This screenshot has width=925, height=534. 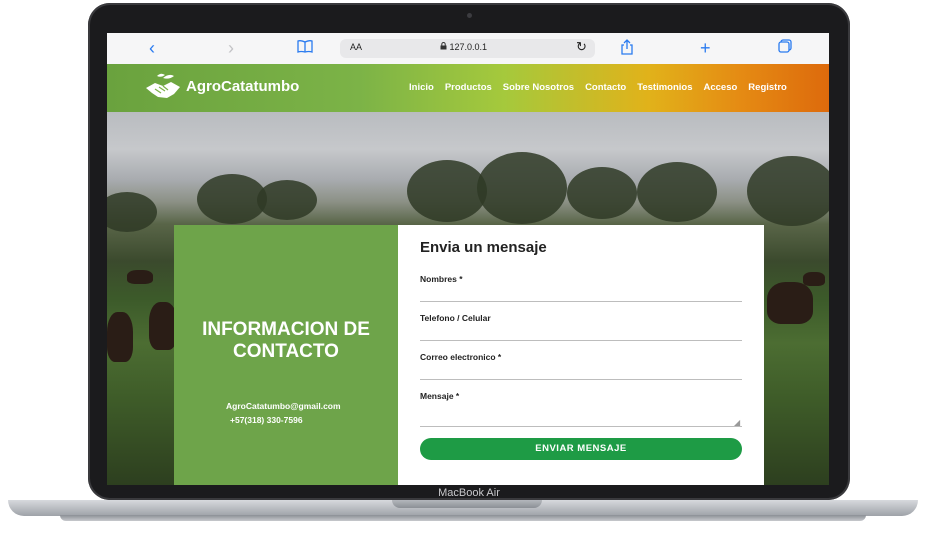 I want to click on input-correo, so click(x=581, y=379).